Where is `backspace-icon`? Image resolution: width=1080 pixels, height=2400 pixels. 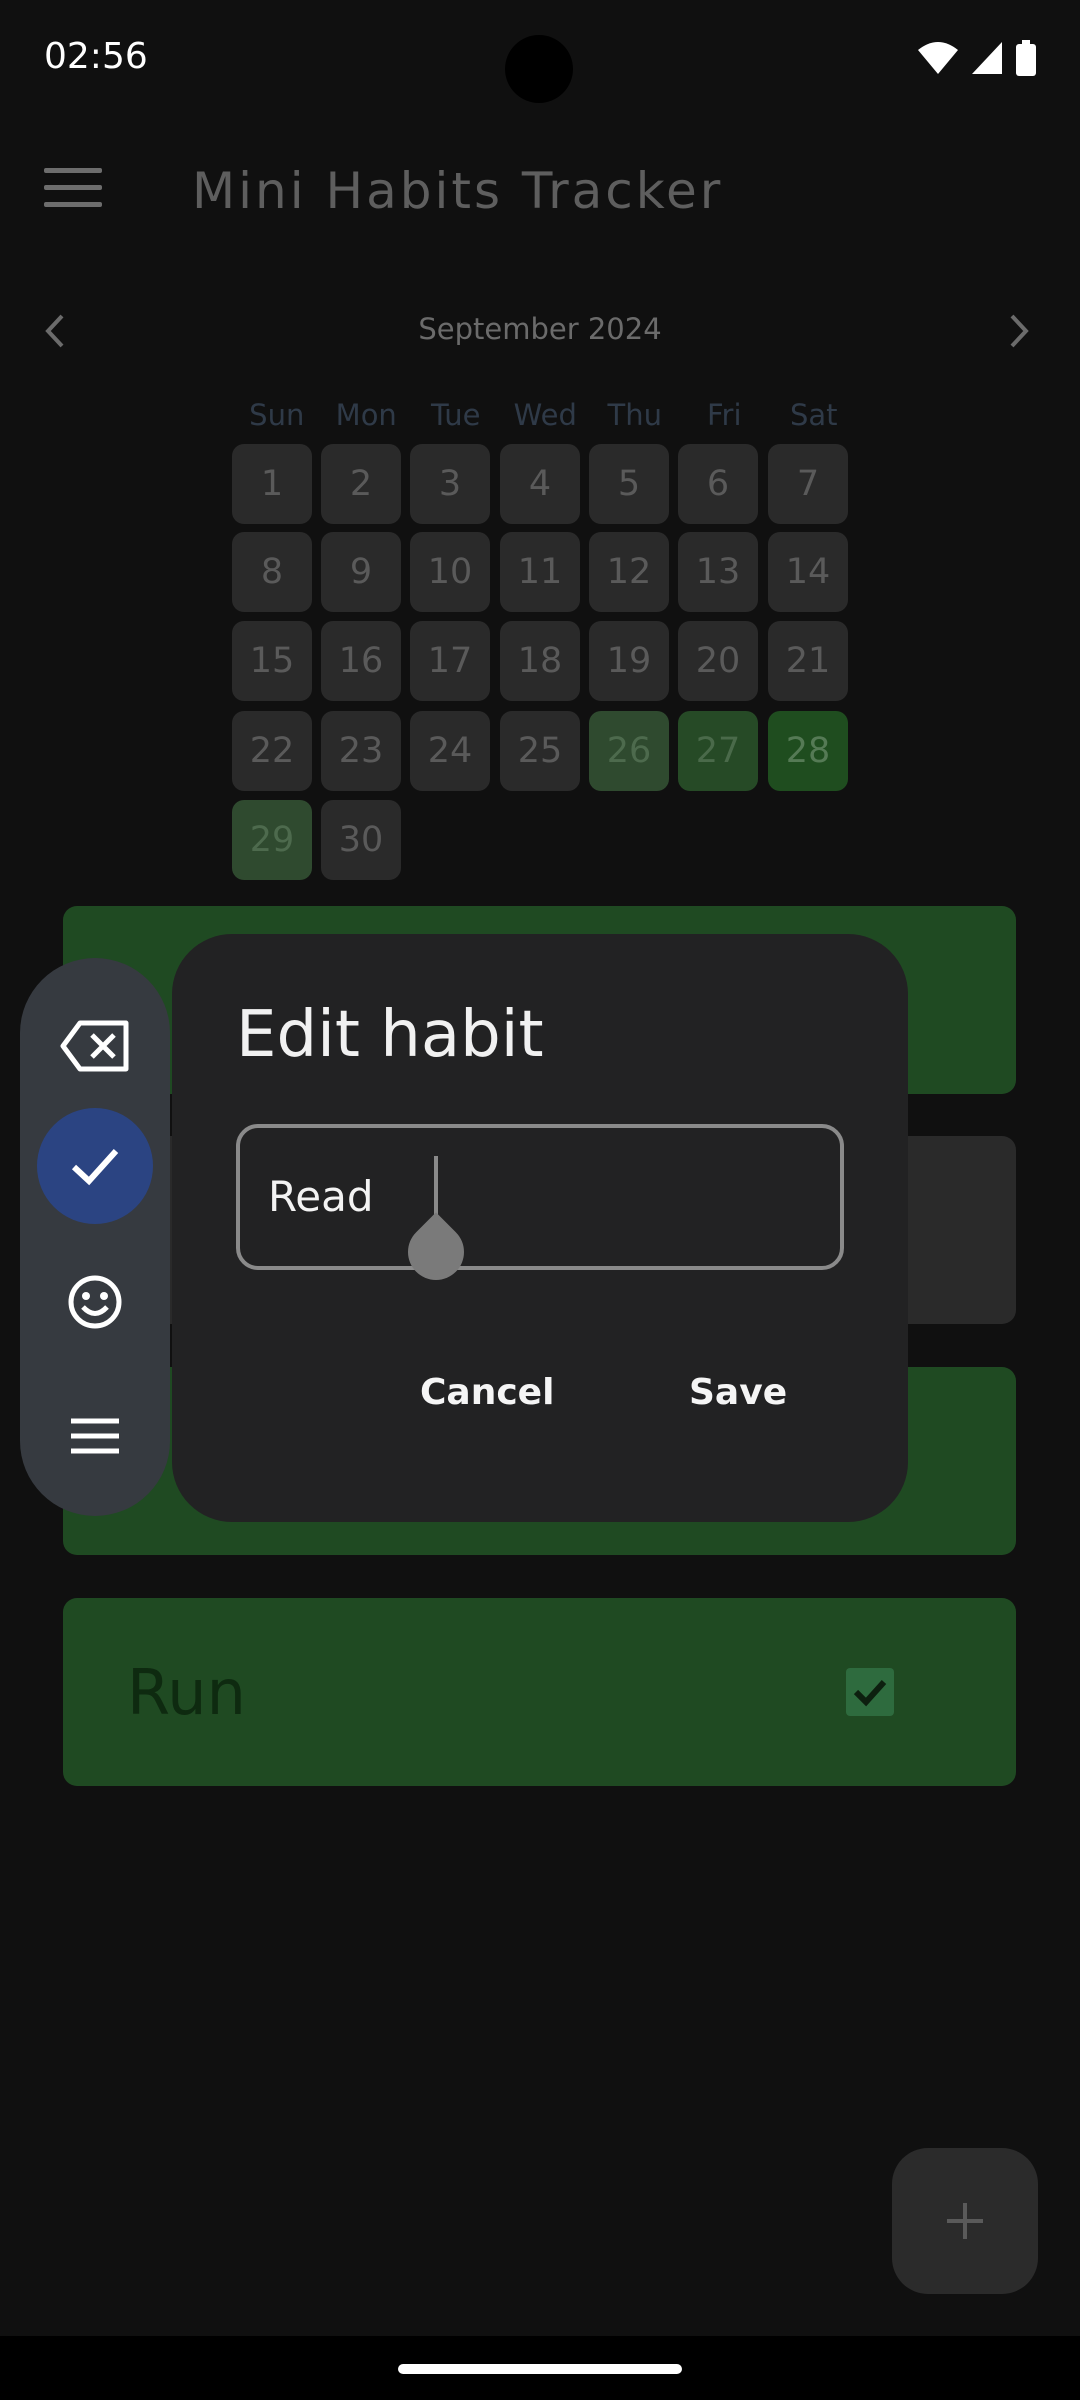 backspace-icon is located at coordinates (94, 1046).